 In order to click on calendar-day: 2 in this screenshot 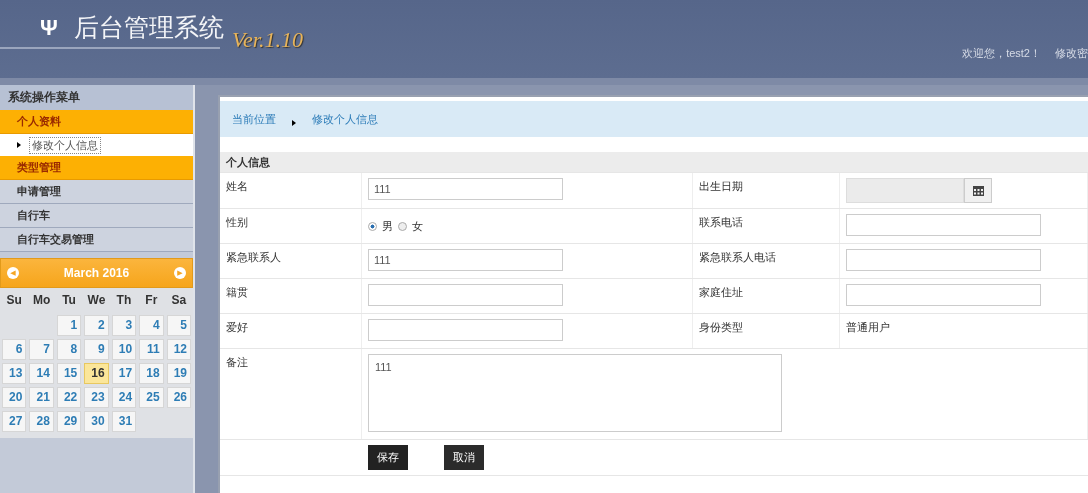, I will do `click(96, 325)`.